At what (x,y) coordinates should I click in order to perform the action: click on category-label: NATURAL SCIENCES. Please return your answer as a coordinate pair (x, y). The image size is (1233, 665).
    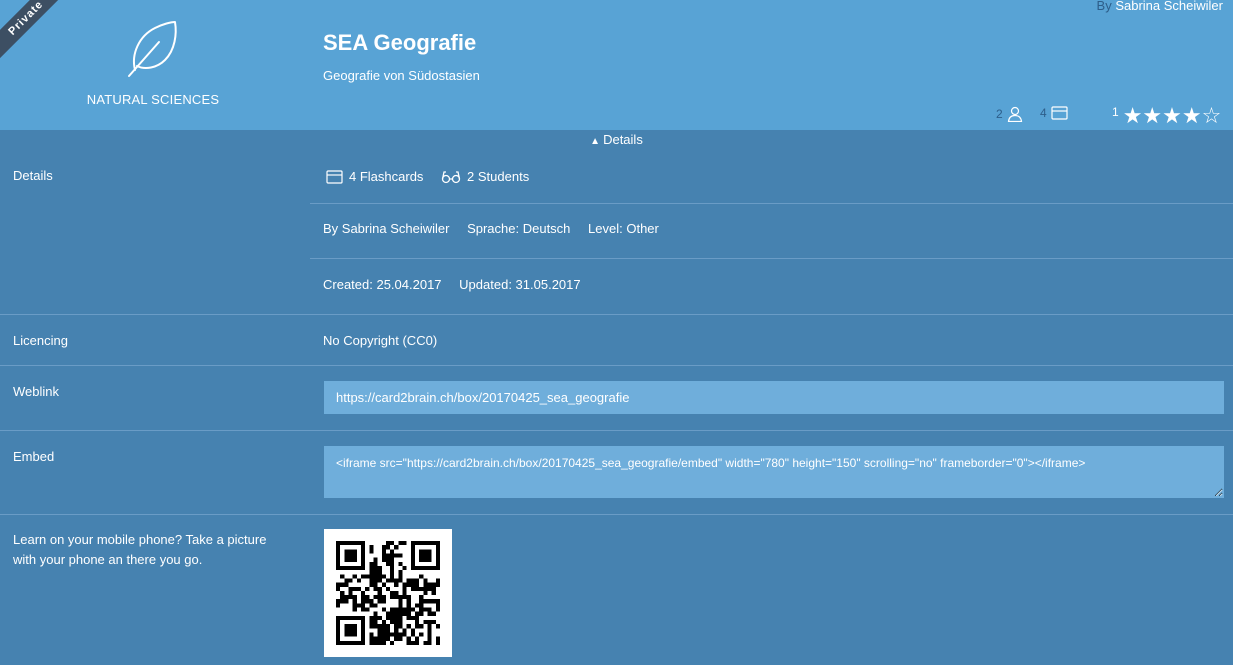
    Looking at the image, I should click on (153, 99).